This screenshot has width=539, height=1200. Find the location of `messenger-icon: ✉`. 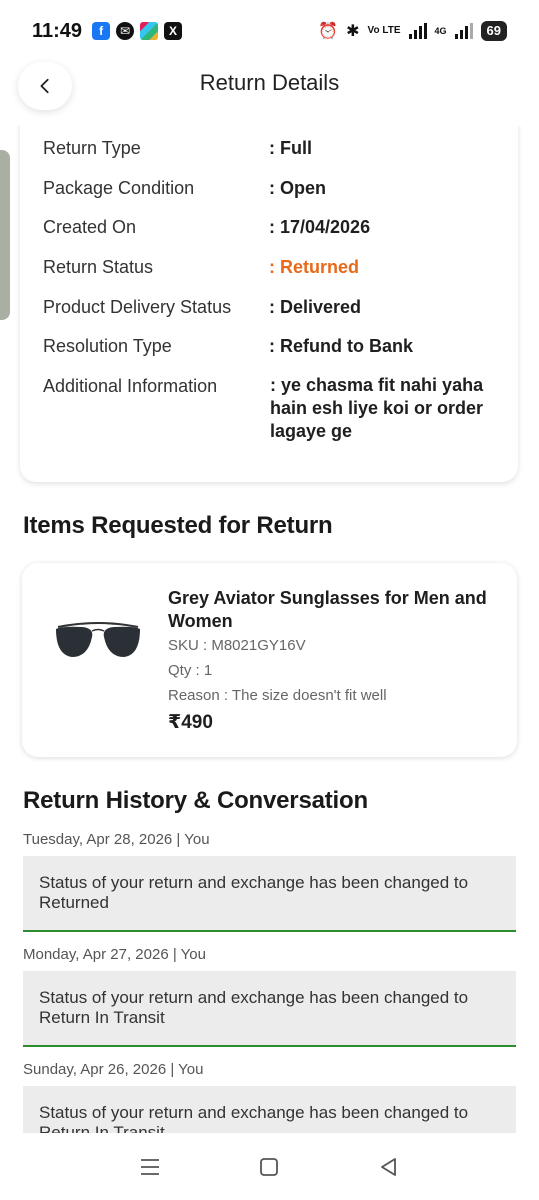

messenger-icon: ✉ is located at coordinates (125, 31).